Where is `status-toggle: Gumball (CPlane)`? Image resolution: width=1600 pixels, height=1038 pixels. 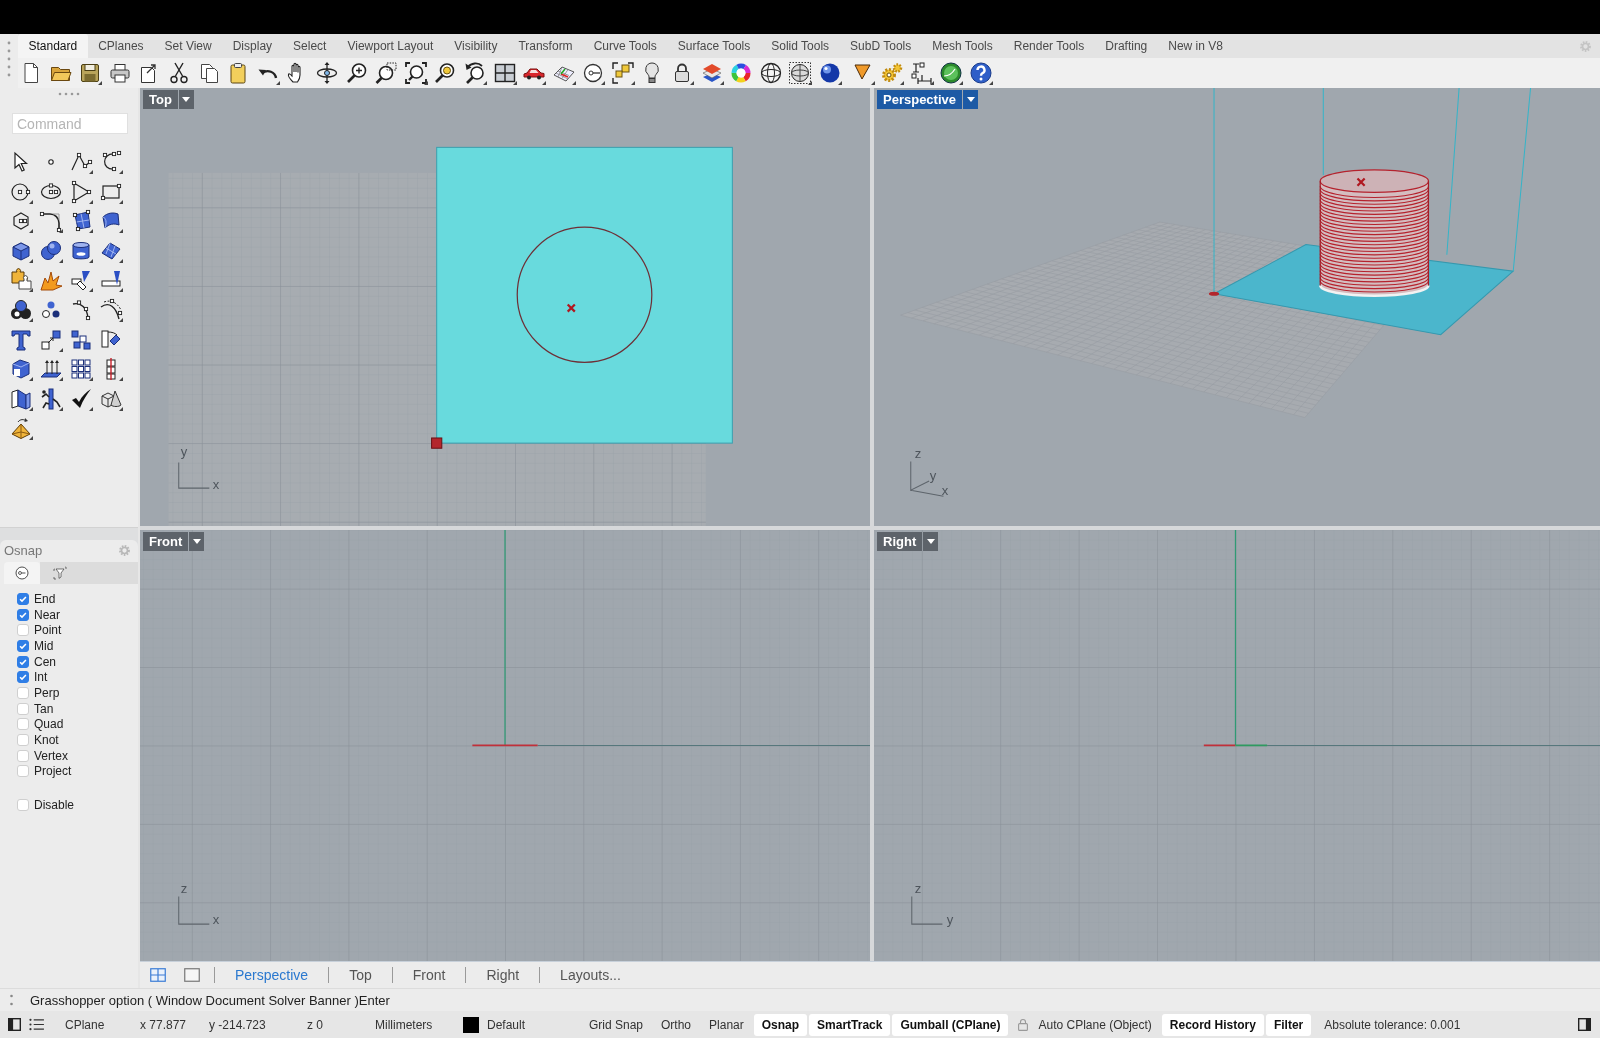 status-toggle: Gumball (CPlane) is located at coordinates (950, 1024).